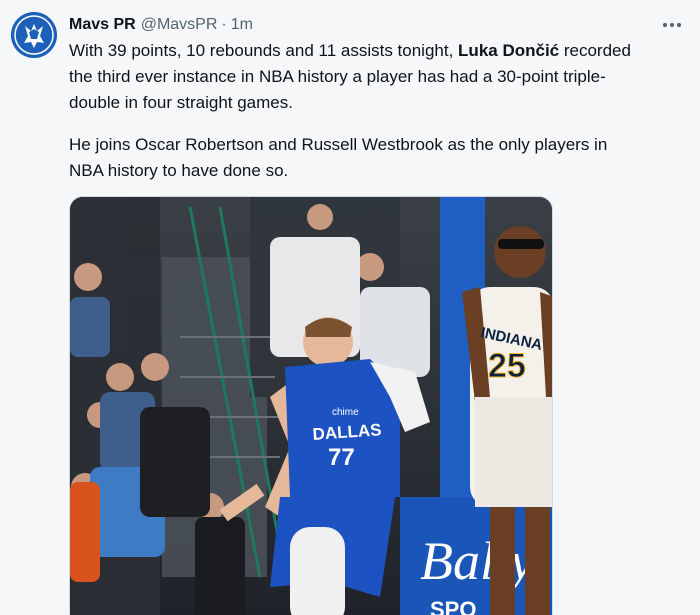 This screenshot has height=615, width=700. Describe the element at coordinates (672, 25) in the screenshot. I see `more-options-icon` at that location.